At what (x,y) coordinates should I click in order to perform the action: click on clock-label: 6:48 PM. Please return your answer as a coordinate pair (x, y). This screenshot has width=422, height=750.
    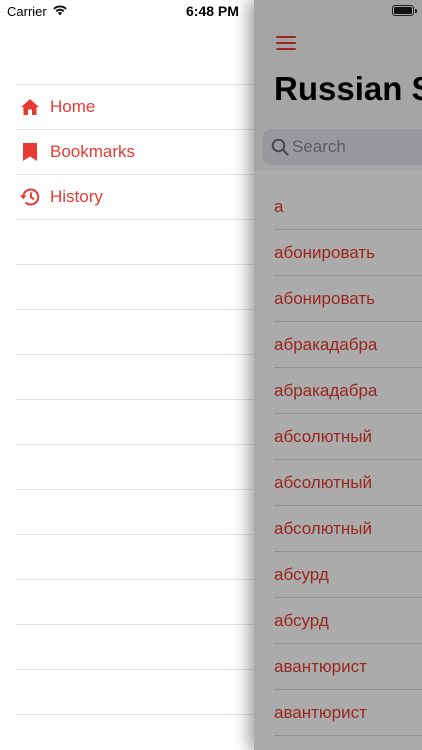
    Looking at the image, I should click on (212, 11).